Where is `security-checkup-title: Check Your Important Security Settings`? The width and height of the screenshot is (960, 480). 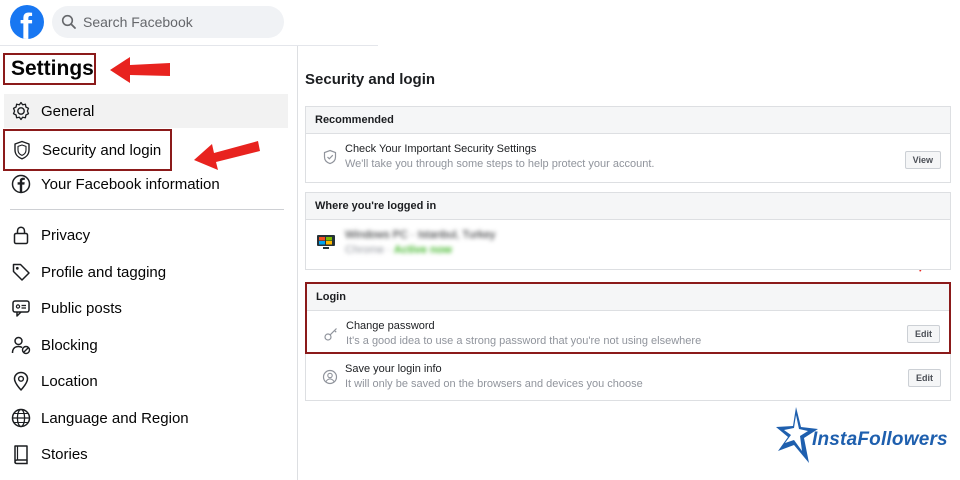 security-checkup-title: Check Your Important Security Settings is located at coordinates (441, 149).